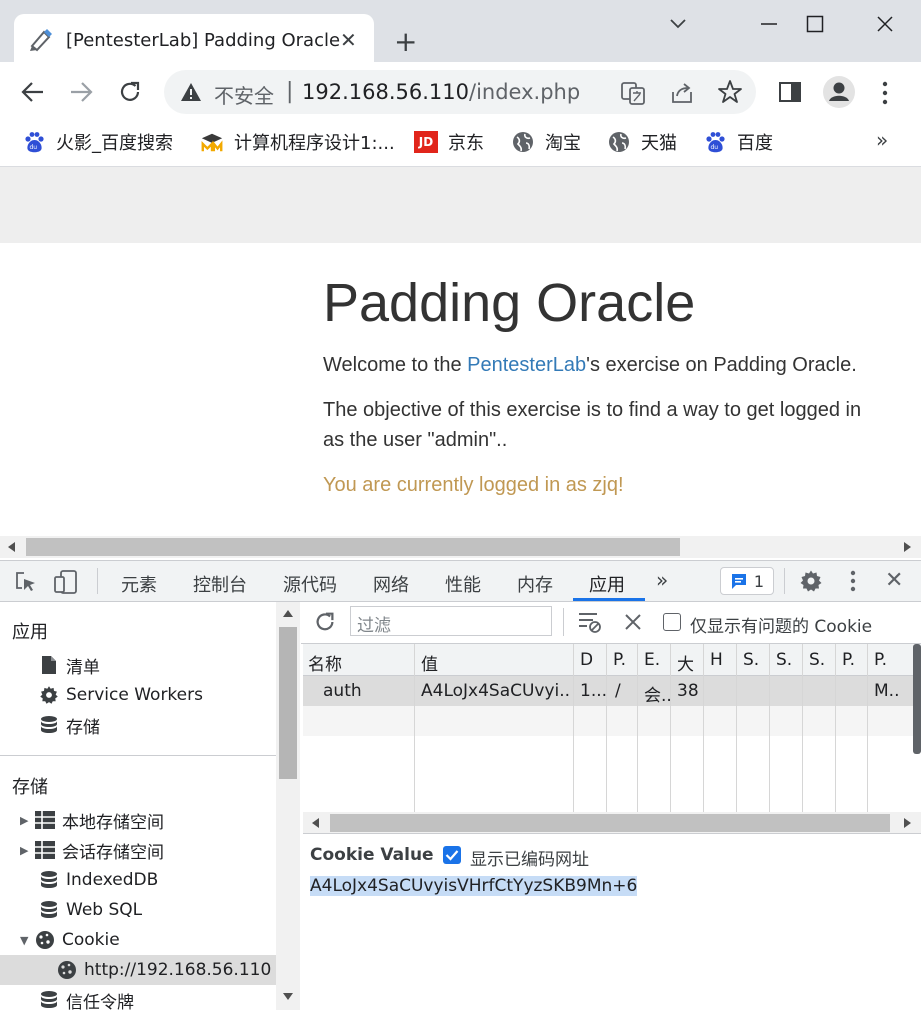  What do you see at coordinates (45, 820) in the screenshot?
I see `table-grid-icon` at bounding box center [45, 820].